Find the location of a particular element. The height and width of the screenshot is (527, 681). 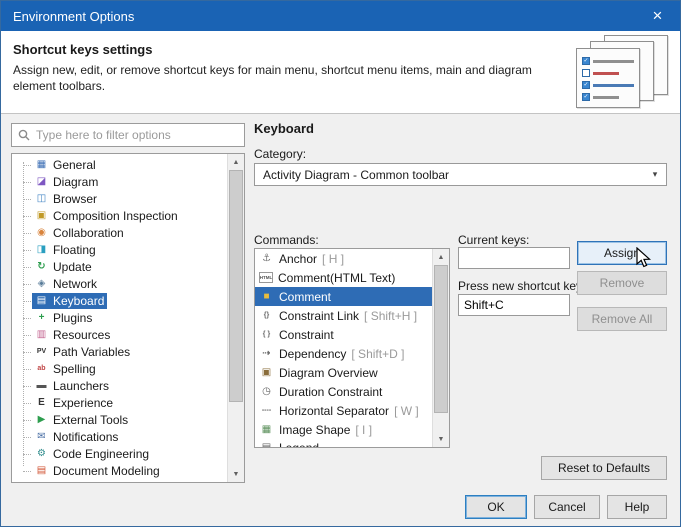

reset-to-defaults-button: Reset to Defaults is located at coordinates (604, 468).